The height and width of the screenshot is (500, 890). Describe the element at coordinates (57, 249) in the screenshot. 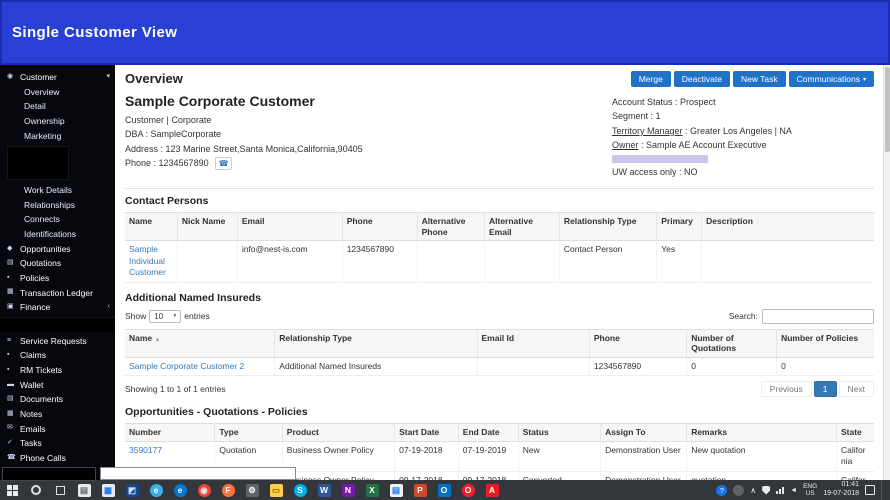

I see `sidebar-item-opportunities: ◆ Opportunities` at that location.